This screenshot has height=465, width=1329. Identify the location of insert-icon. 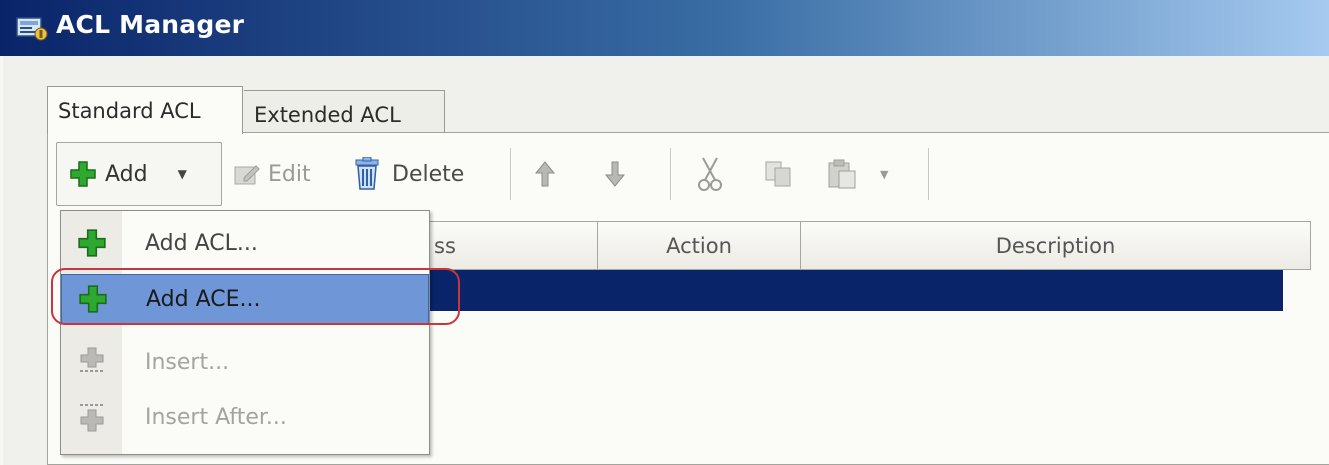
(92, 359).